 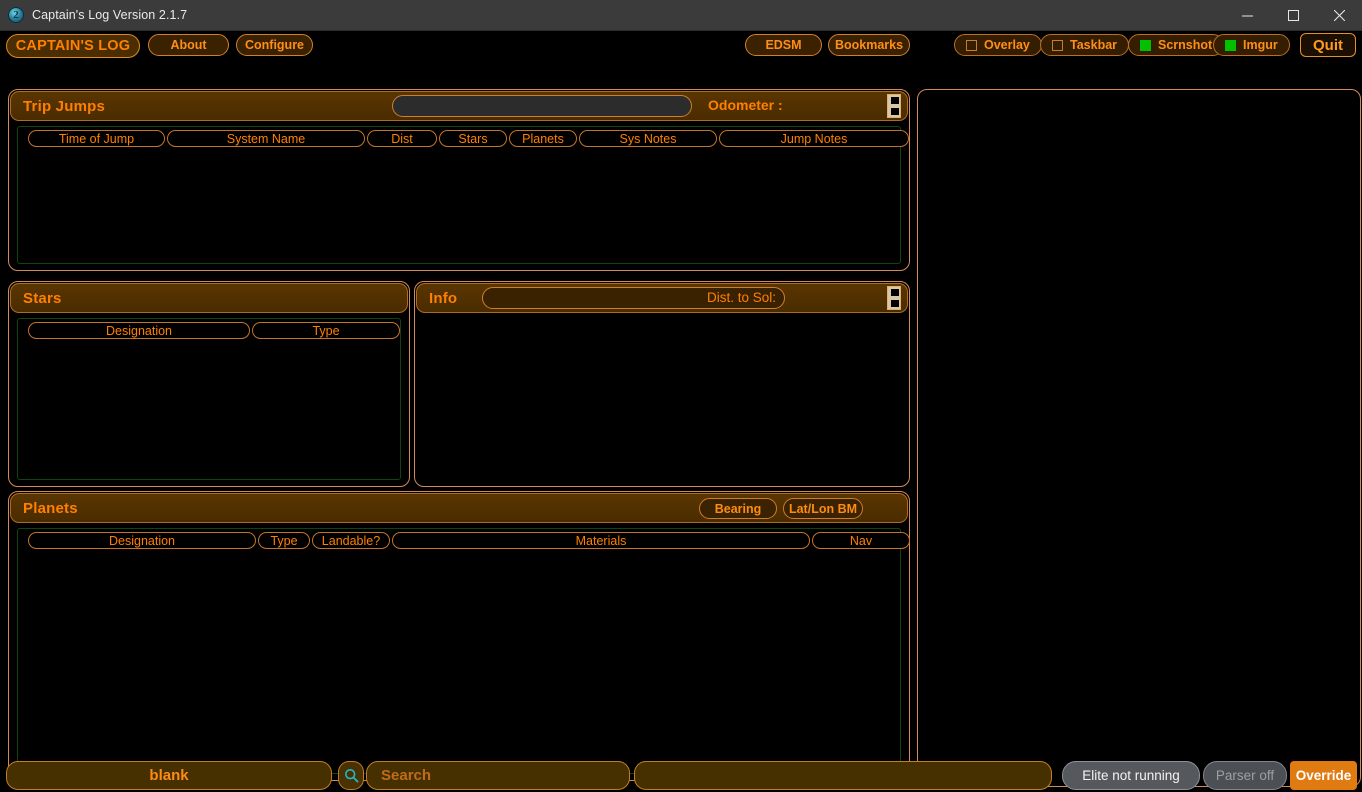 What do you see at coordinates (406, 775) in the screenshot?
I see `search-placeholder: Search` at bounding box center [406, 775].